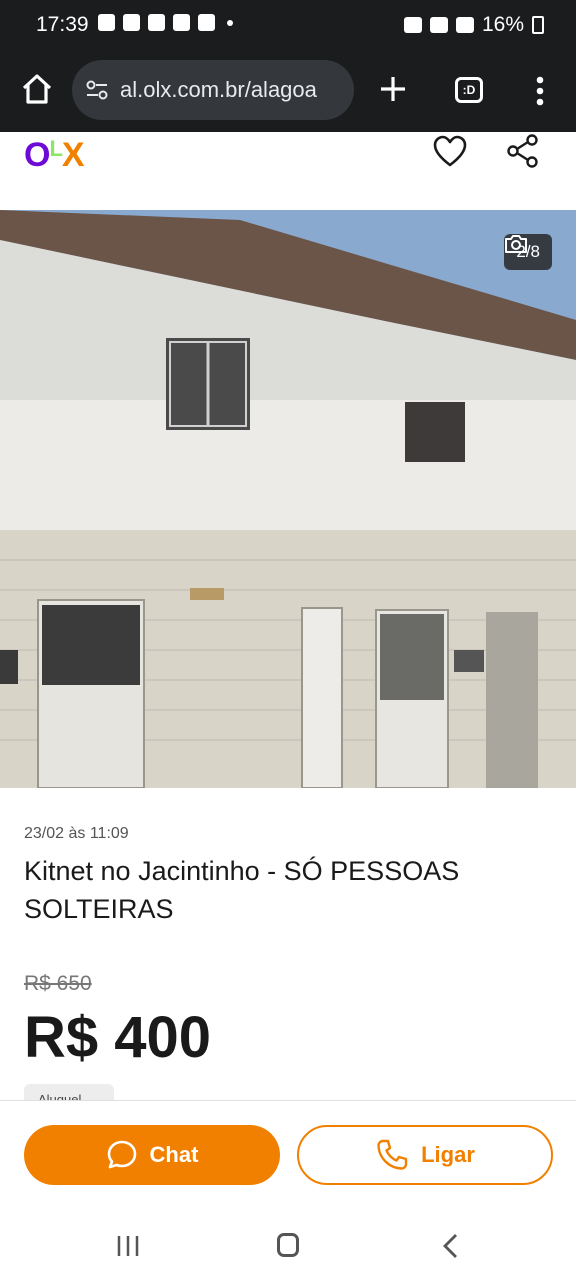 The width and height of the screenshot is (576, 1280). What do you see at coordinates (448, 1154) in the screenshot?
I see `call-button-label: Ligar` at bounding box center [448, 1154].